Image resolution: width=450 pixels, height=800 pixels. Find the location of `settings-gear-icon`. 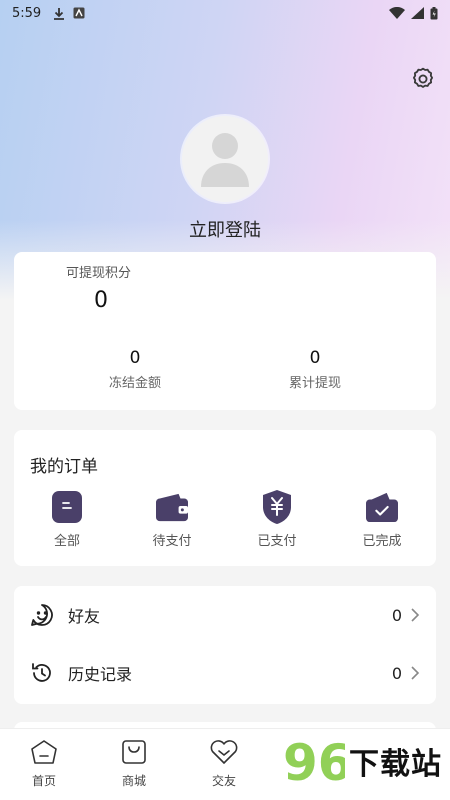

settings-gear-icon is located at coordinates (423, 79).